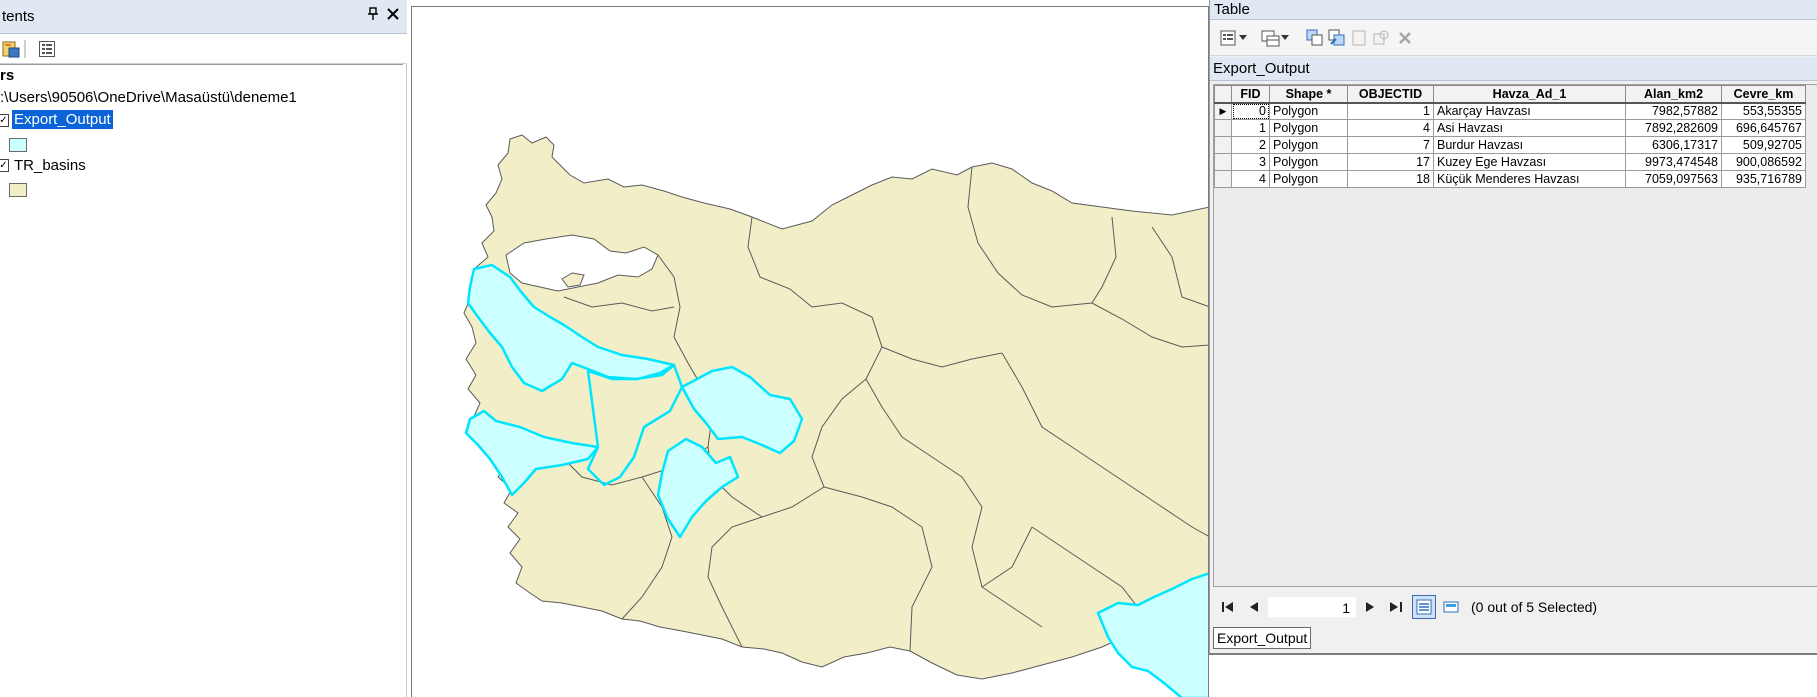  What do you see at coordinates (1763, 94) in the screenshot?
I see `column-header-cevre-km: Cevre_km` at bounding box center [1763, 94].